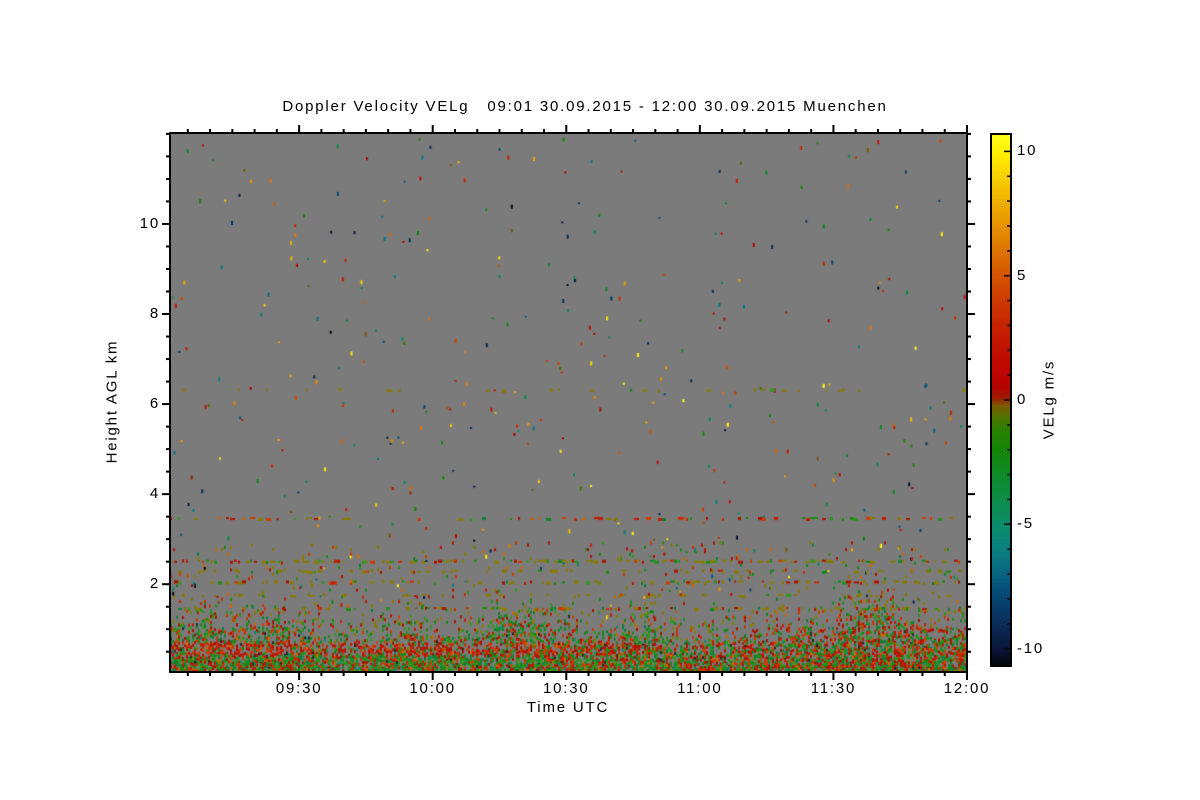 The image size is (1200, 800). I want to click on y-tick-label: 2, so click(154, 584).